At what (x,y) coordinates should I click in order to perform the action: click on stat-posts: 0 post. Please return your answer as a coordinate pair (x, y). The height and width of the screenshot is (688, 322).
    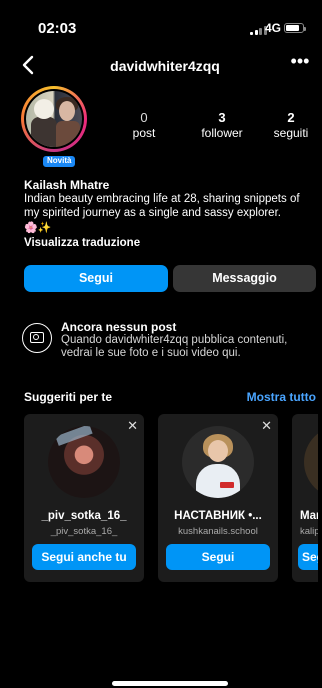
    Looking at the image, I should click on (144, 127).